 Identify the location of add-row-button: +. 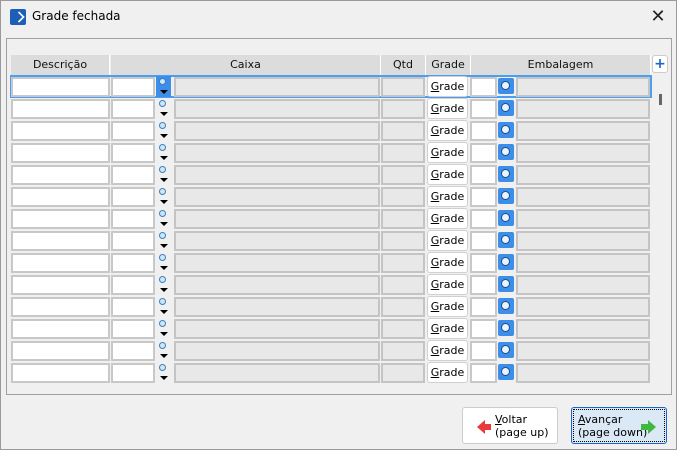
(660, 64).